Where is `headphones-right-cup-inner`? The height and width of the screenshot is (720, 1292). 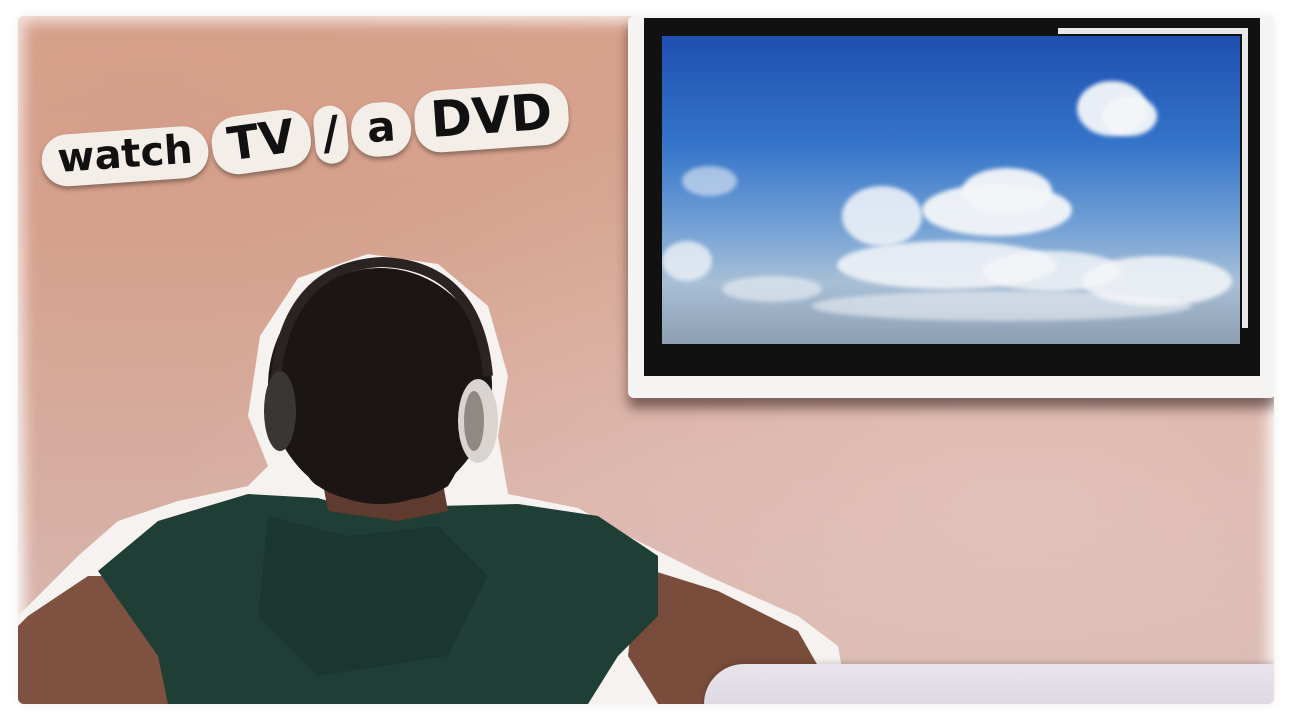
headphones-right-cup-inner is located at coordinates (474, 421).